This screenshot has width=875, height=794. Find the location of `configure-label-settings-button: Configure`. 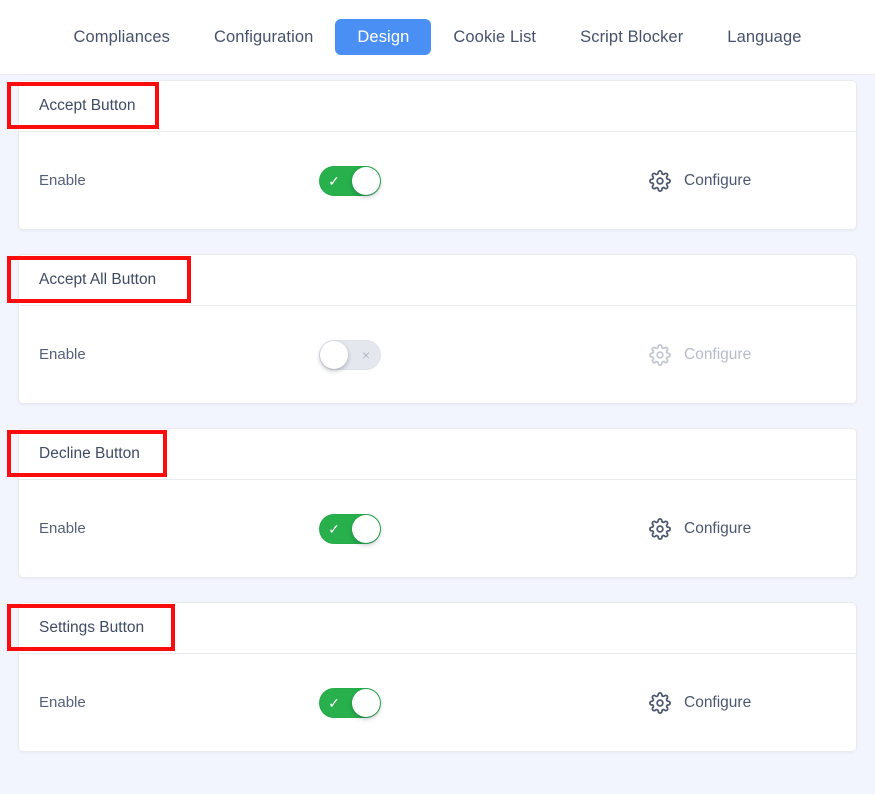

configure-label-settings-button: Configure is located at coordinates (718, 702).